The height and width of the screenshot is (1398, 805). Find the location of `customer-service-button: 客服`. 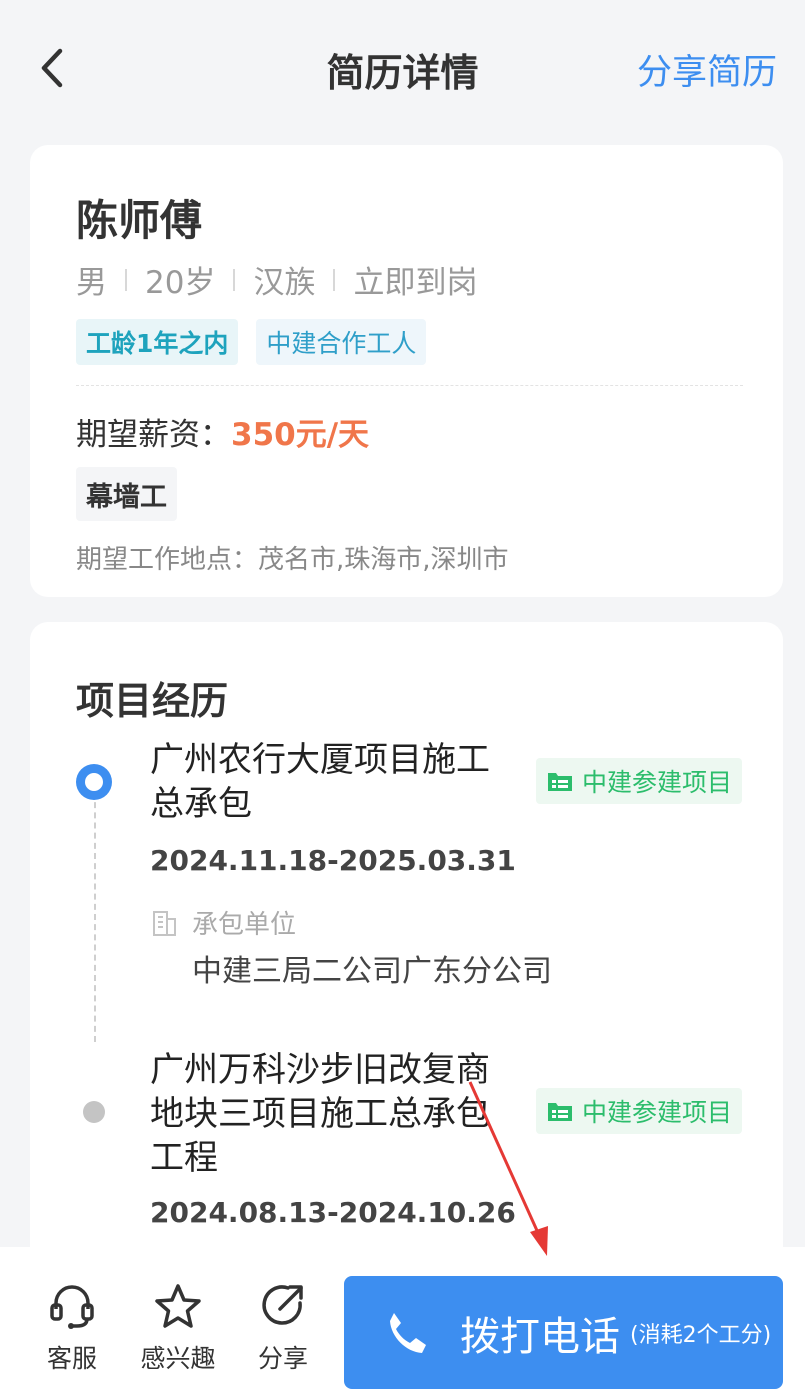

customer-service-button: 客服 is located at coordinates (72, 1328).